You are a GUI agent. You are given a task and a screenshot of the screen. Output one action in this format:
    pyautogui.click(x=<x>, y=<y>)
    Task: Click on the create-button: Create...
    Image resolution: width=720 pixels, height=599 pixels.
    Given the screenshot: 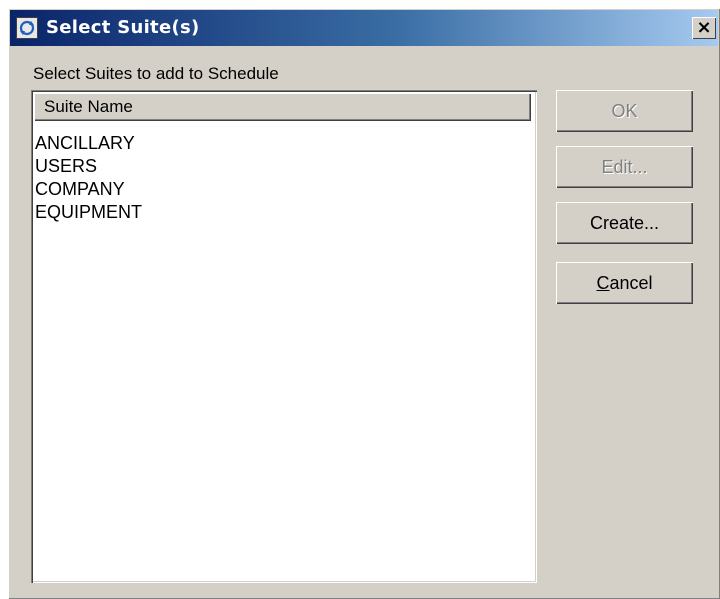 What is the action you would take?
    pyautogui.click(x=624, y=223)
    